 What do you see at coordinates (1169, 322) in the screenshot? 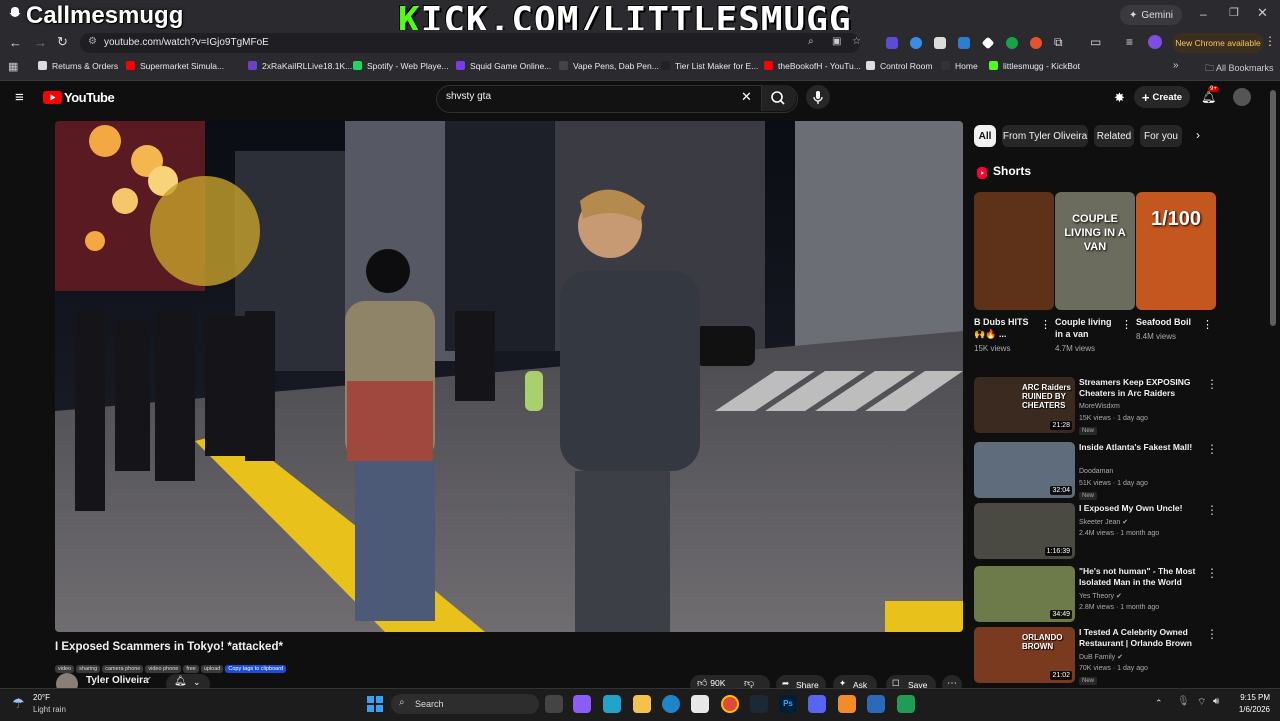
I see `short-title: Seafood Boil` at bounding box center [1169, 322].